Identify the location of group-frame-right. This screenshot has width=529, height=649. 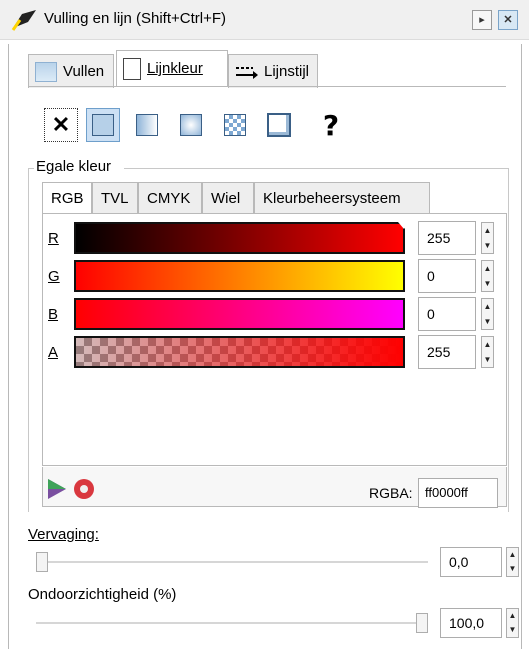
(508, 340).